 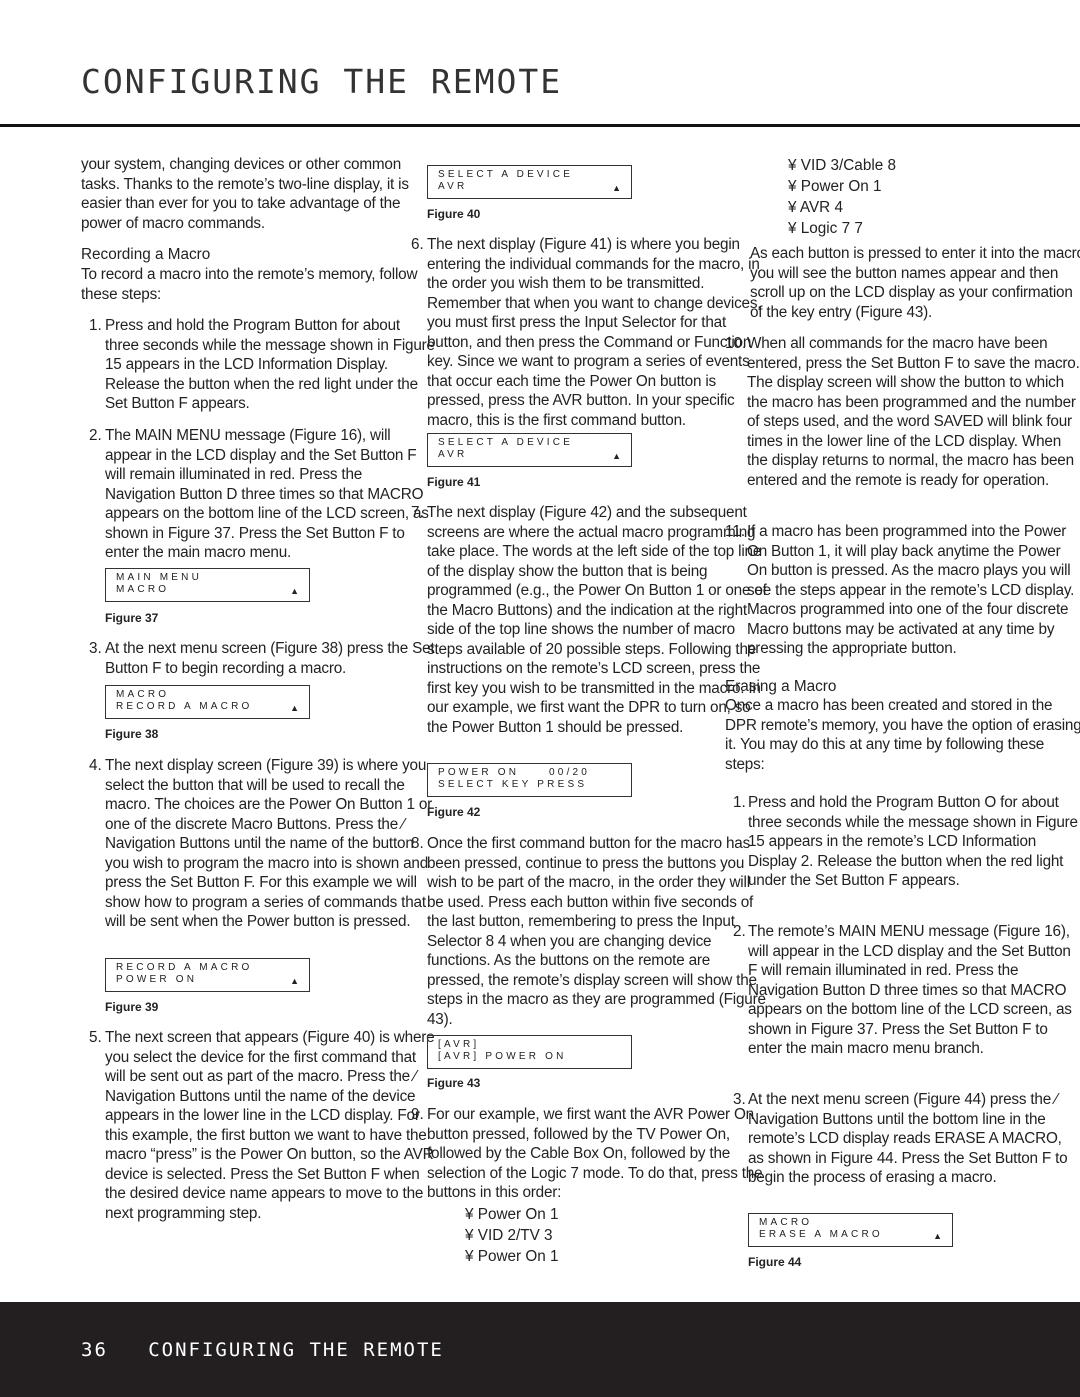 I want to click on lcd-line-2: [AVR] POWER ON, so click(x=502, y=1056).